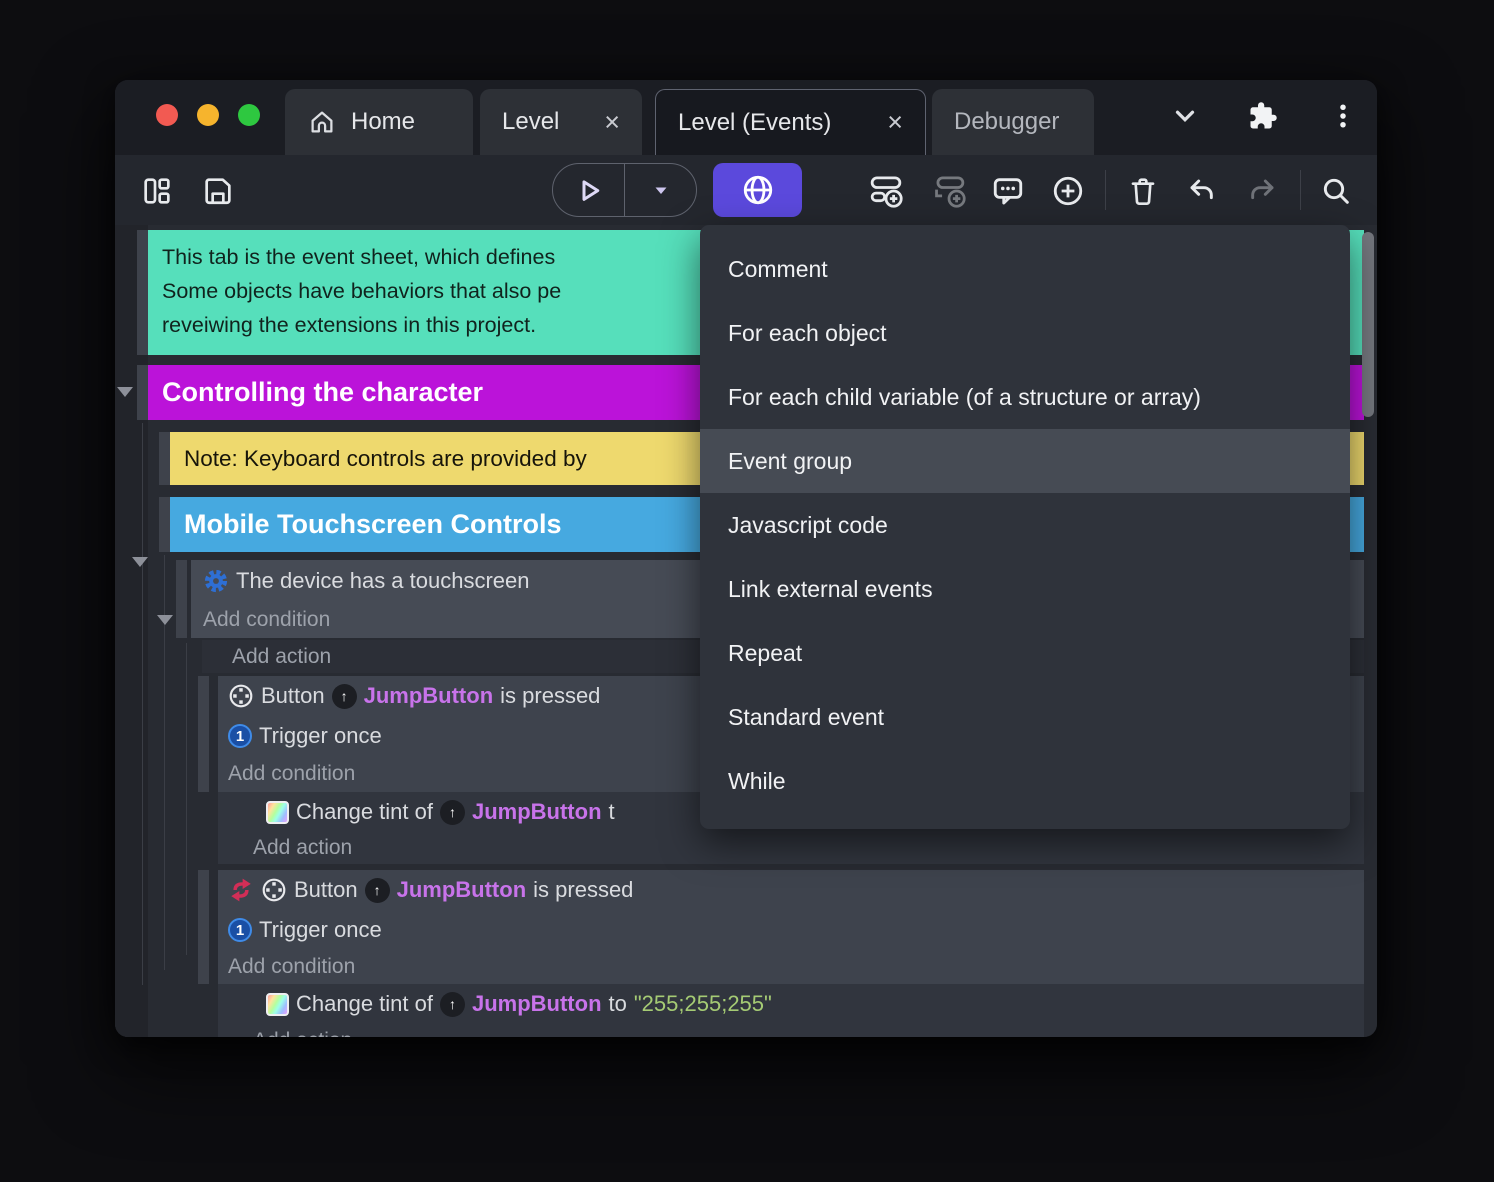 This screenshot has width=1494, height=1182. I want to click on toolbar, so click(746, 190).